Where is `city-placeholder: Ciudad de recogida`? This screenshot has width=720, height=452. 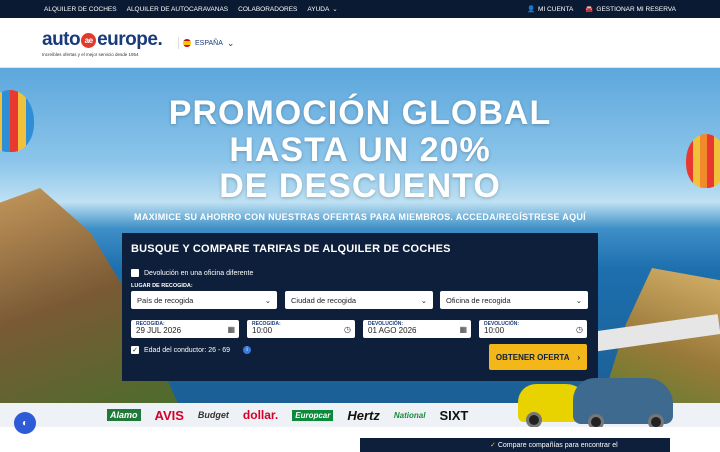 city-placeholder: Ciudad de recogida is located at coordinates (324, 300).